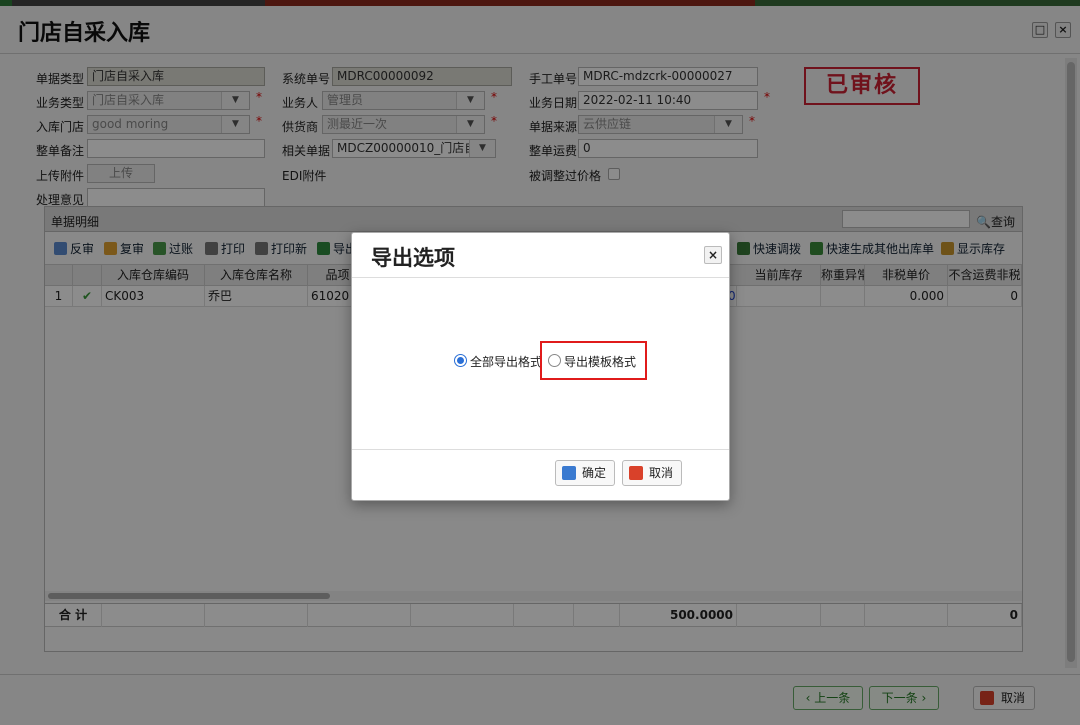 Image resolution: width=1080 pixels, height=725 pixels. What do you see at coordinates (713, 255) in the screenshot?
I see `close-icon: ×` at bounding box center [713, 255].